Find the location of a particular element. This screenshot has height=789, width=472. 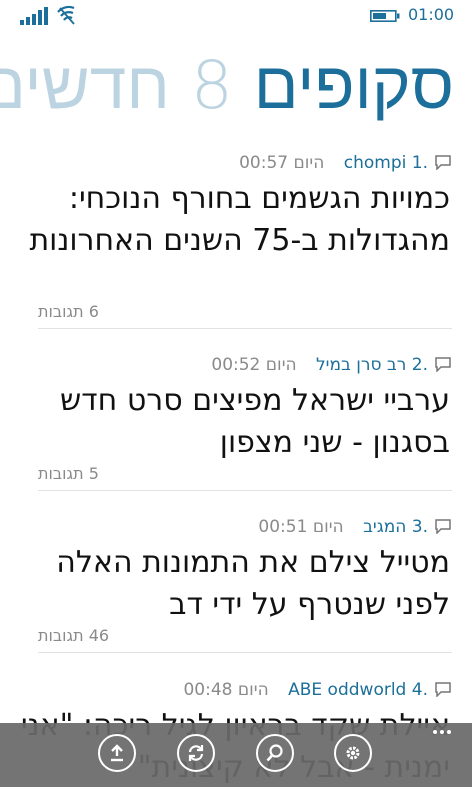

item-author: רב סרן במיל is located at coordinates (361, 365).